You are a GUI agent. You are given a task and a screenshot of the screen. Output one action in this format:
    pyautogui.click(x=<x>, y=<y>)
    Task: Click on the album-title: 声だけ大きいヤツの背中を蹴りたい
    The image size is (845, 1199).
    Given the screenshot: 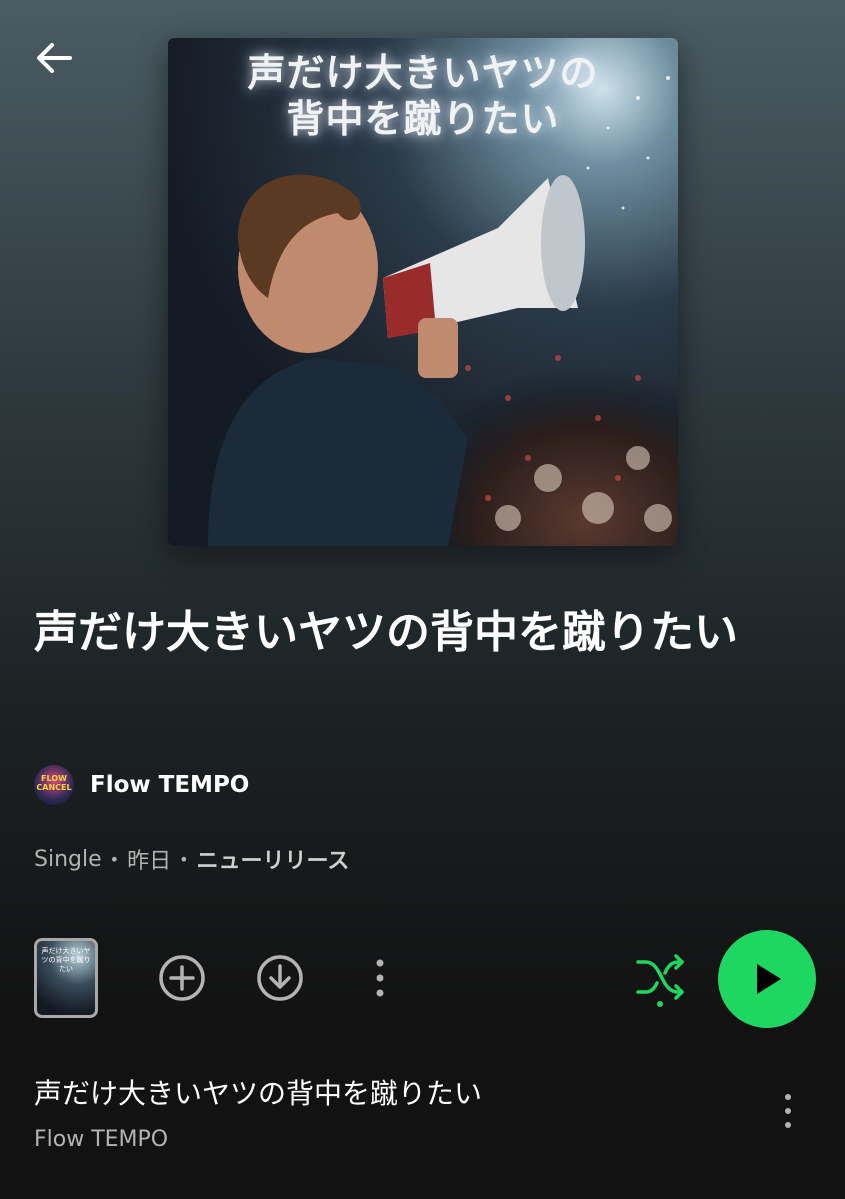 What is the action you would take?
    pyautogui.click(x=386, y=632)
    